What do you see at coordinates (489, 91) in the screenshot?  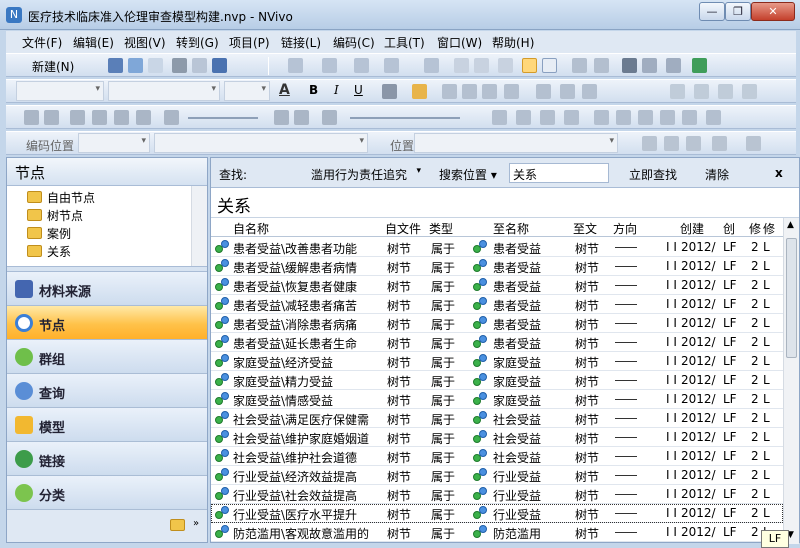 I see `align-right-icon` at bounding box center [489, 91].